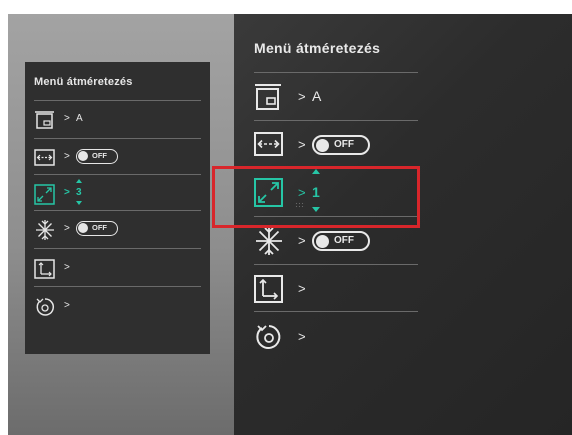  What do you see at coordinates (119, 230) in the screenshot?
I see `mini-row-freeze: > OFF` at bounding box center [119, 230].